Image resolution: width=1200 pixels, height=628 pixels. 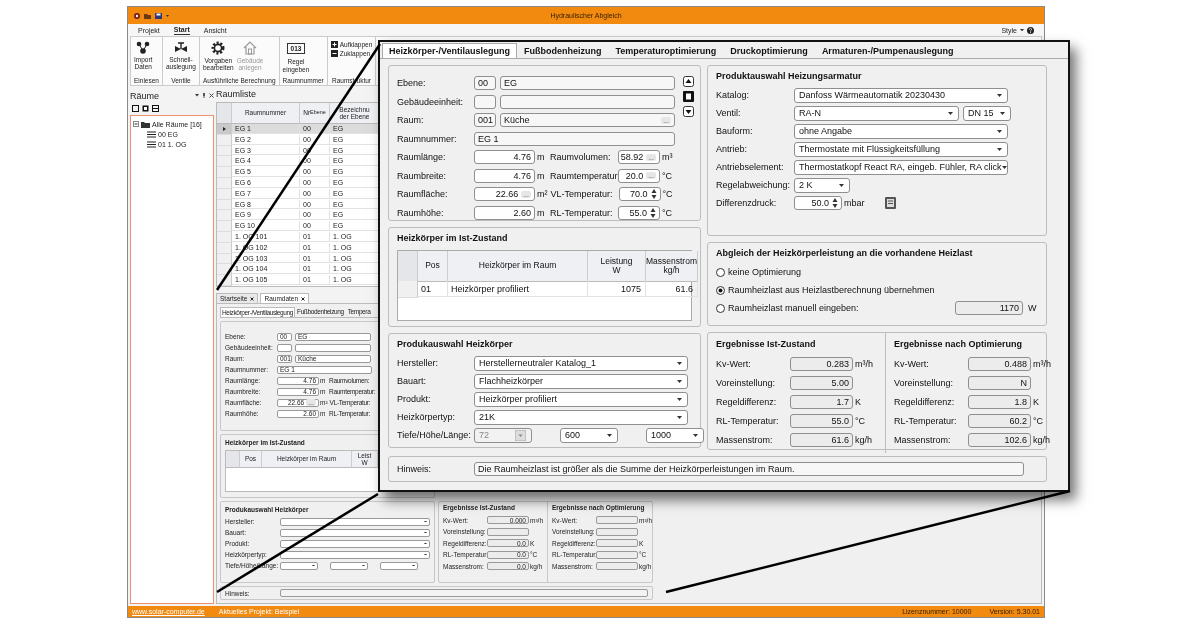 I want to click on page-icon, so click(x=688, y=96).